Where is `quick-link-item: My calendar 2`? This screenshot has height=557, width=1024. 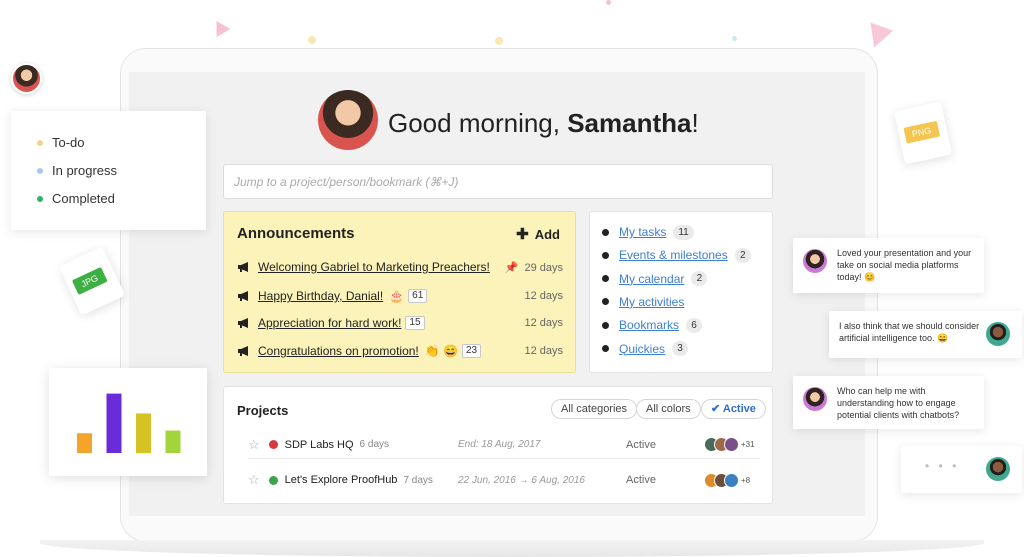
quick-link-item: My calendar 2 is located at coordinates (655, 279).